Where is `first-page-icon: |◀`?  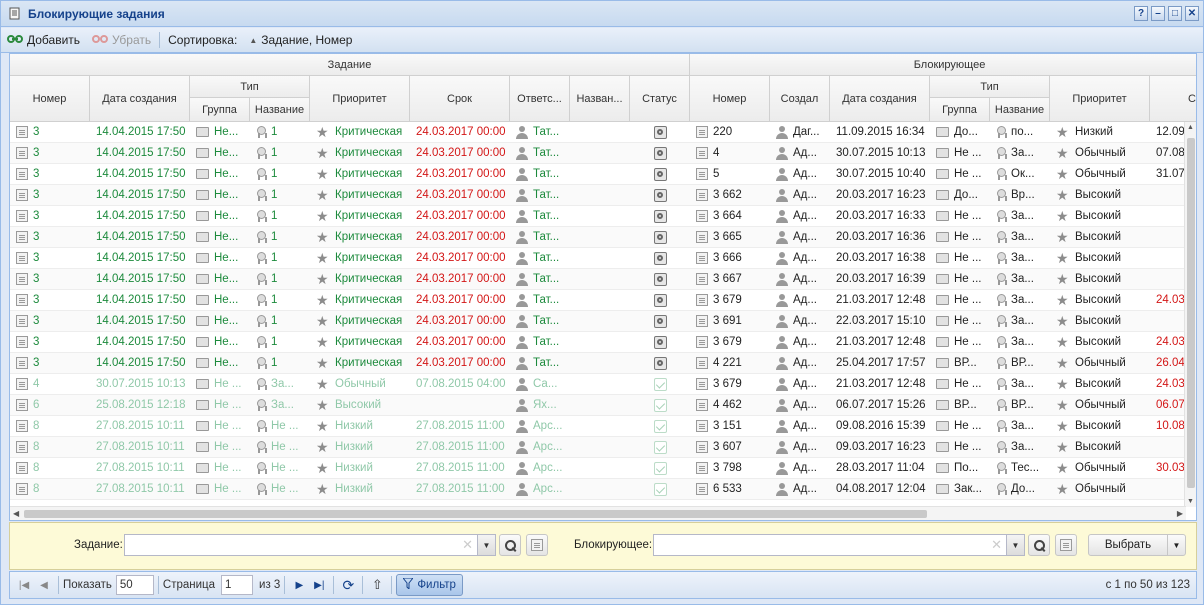
first-page-icon: |◀ is located at coordinates (24, 585).